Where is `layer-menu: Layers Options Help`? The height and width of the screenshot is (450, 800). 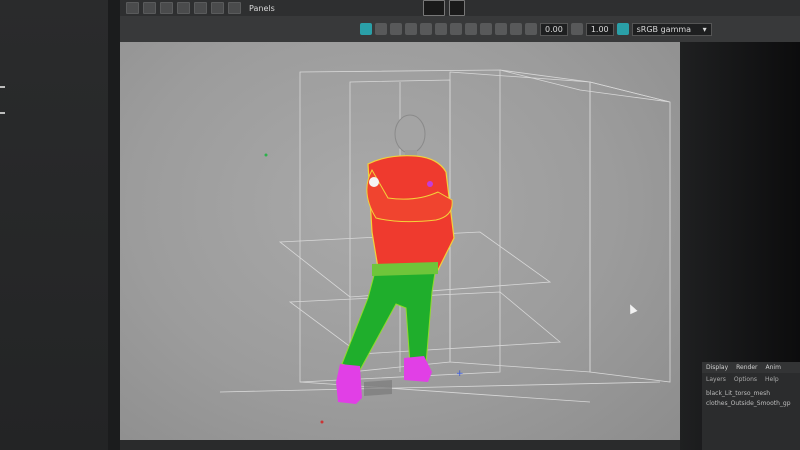 layer-menu: Layers Options Help is located at coordinates (751, 379).